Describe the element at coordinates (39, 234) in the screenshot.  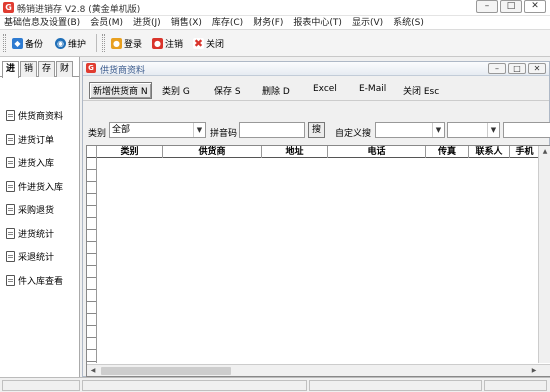
I see `sidebar-item-purchase-stats: 进货统计` at that location.